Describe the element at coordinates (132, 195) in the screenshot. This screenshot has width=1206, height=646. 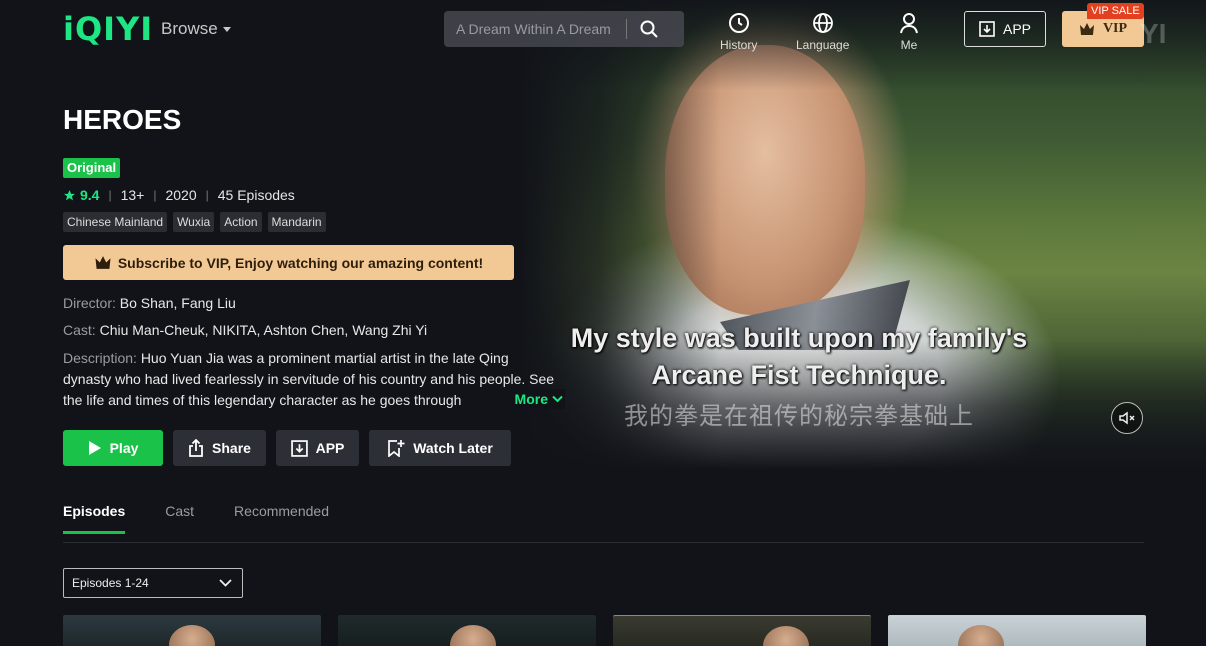
I see `age-rating: 13+` at that location.